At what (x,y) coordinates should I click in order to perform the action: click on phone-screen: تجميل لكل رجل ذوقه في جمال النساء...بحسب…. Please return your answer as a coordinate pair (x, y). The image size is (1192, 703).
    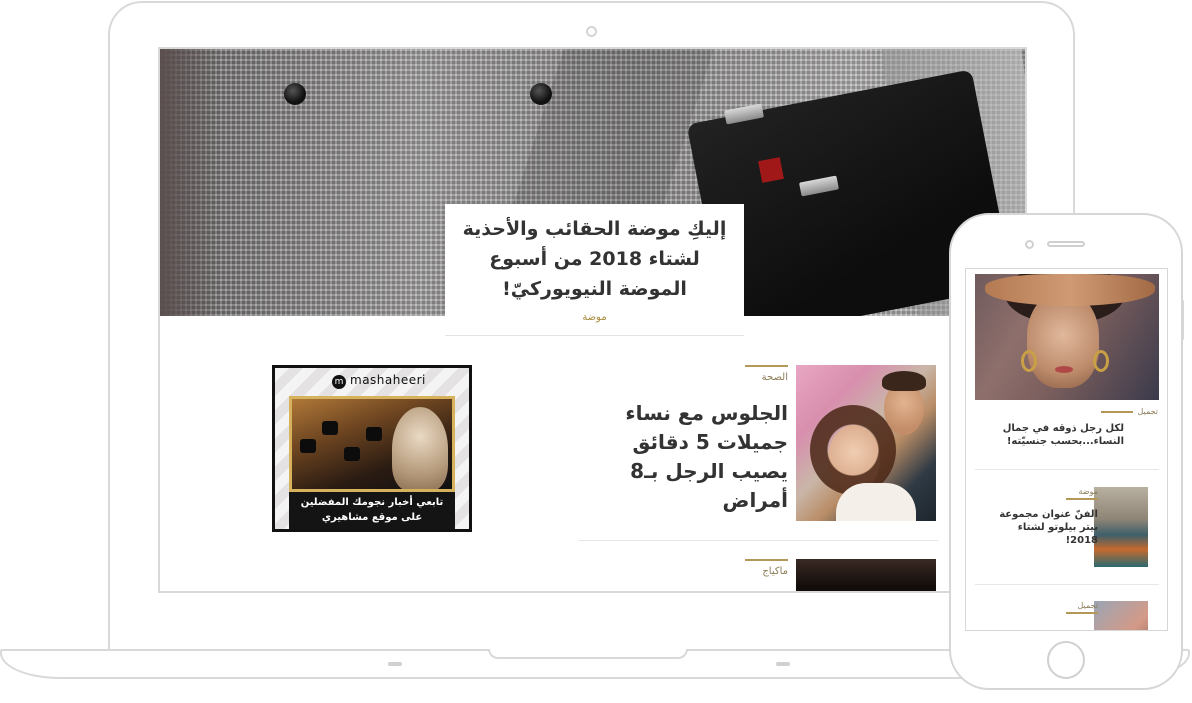
    Looking at the image, I should click on (1066, 449).